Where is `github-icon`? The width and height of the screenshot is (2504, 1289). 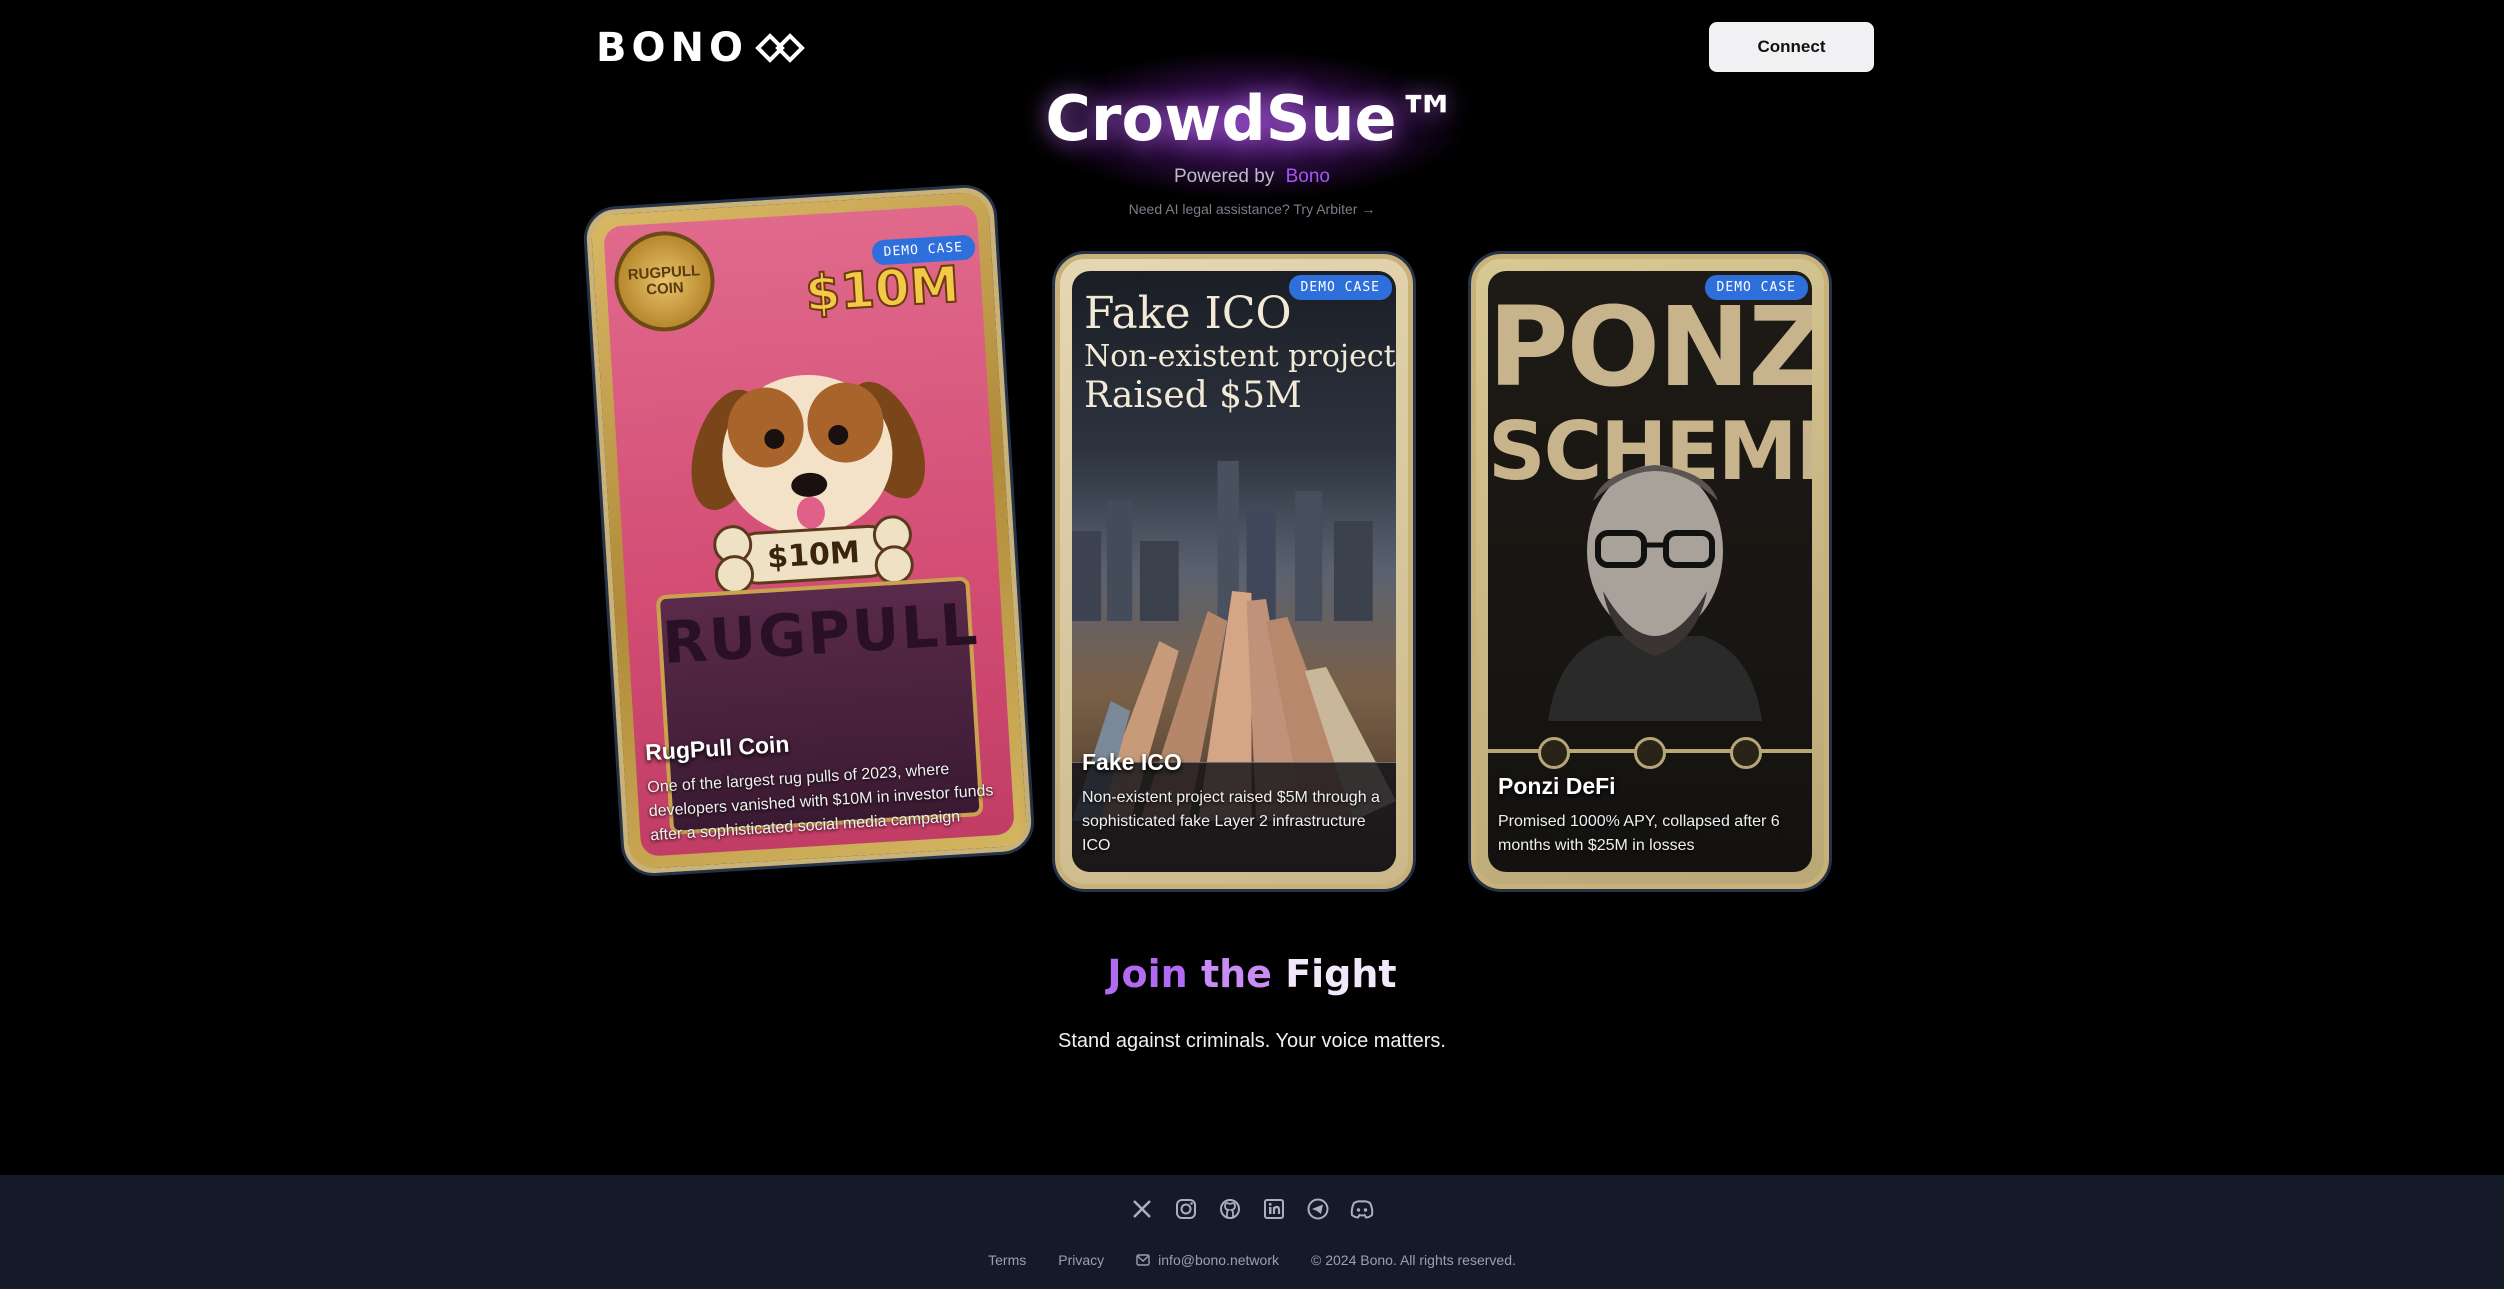 github-icon is located at coordinates (1230, 1209).